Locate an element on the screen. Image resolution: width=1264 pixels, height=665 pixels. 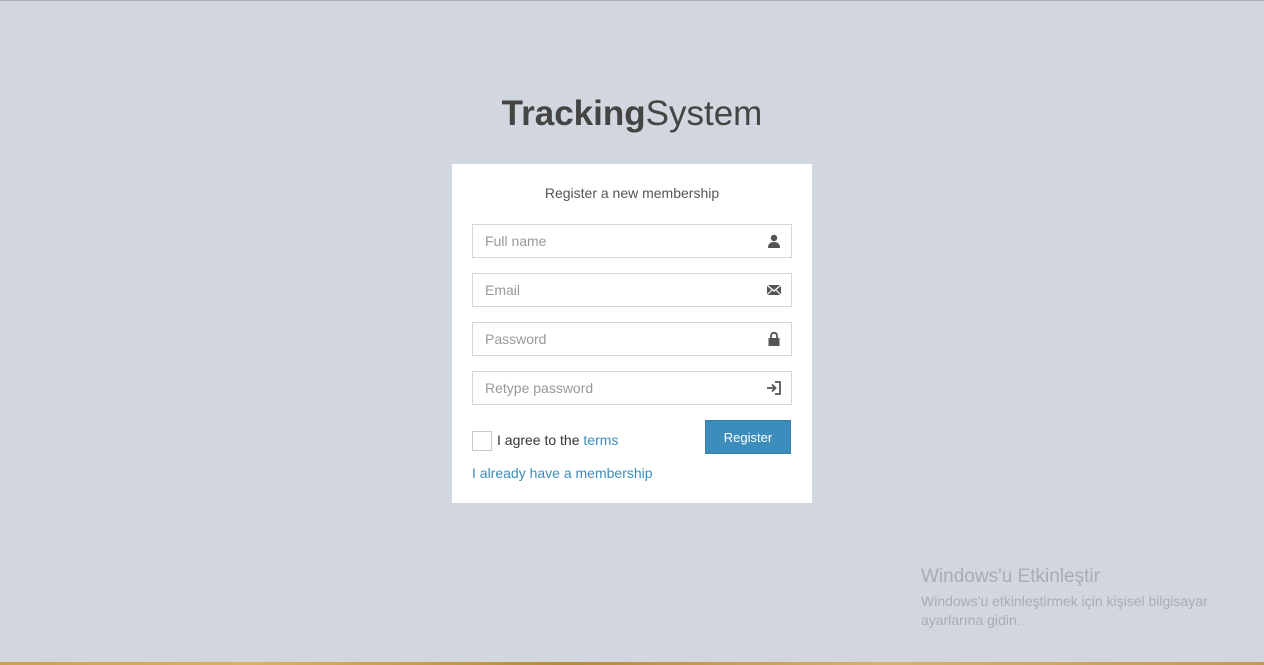
full-name-input is located at coordinates (614, 241).